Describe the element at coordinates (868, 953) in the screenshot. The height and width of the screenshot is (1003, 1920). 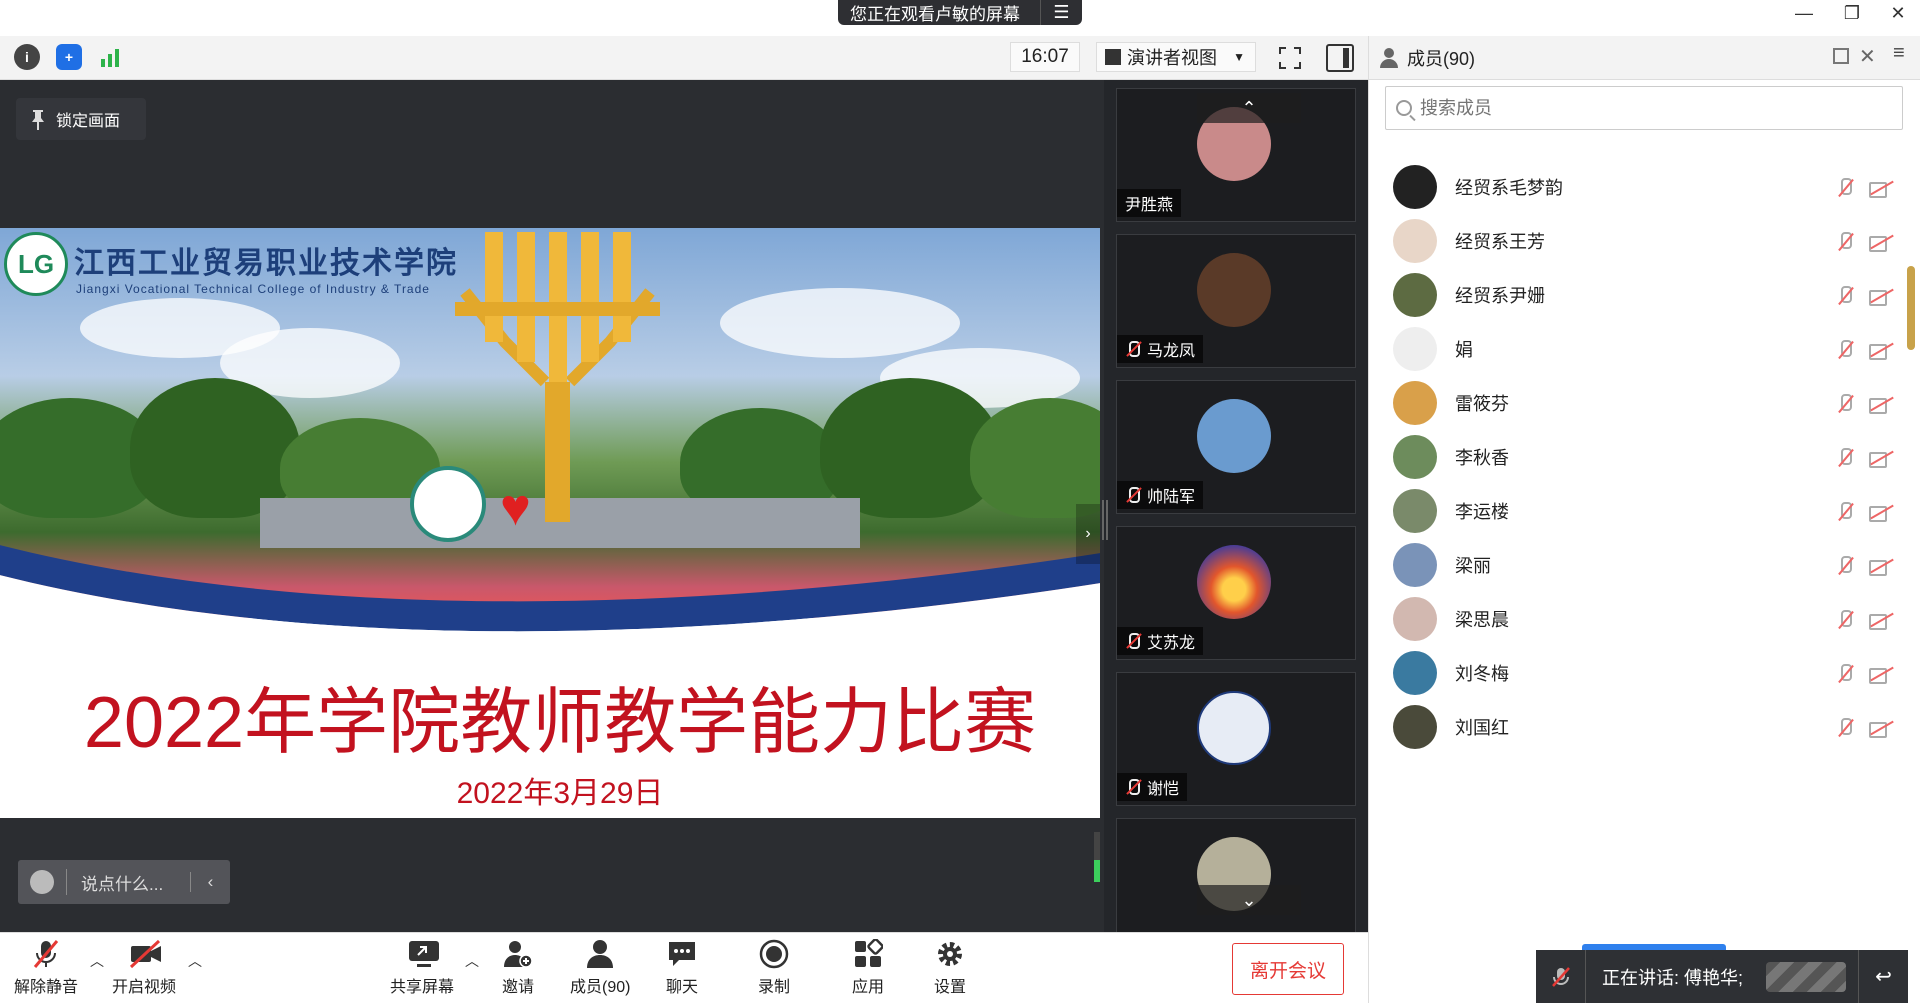
I see `apps-icon` at that location.